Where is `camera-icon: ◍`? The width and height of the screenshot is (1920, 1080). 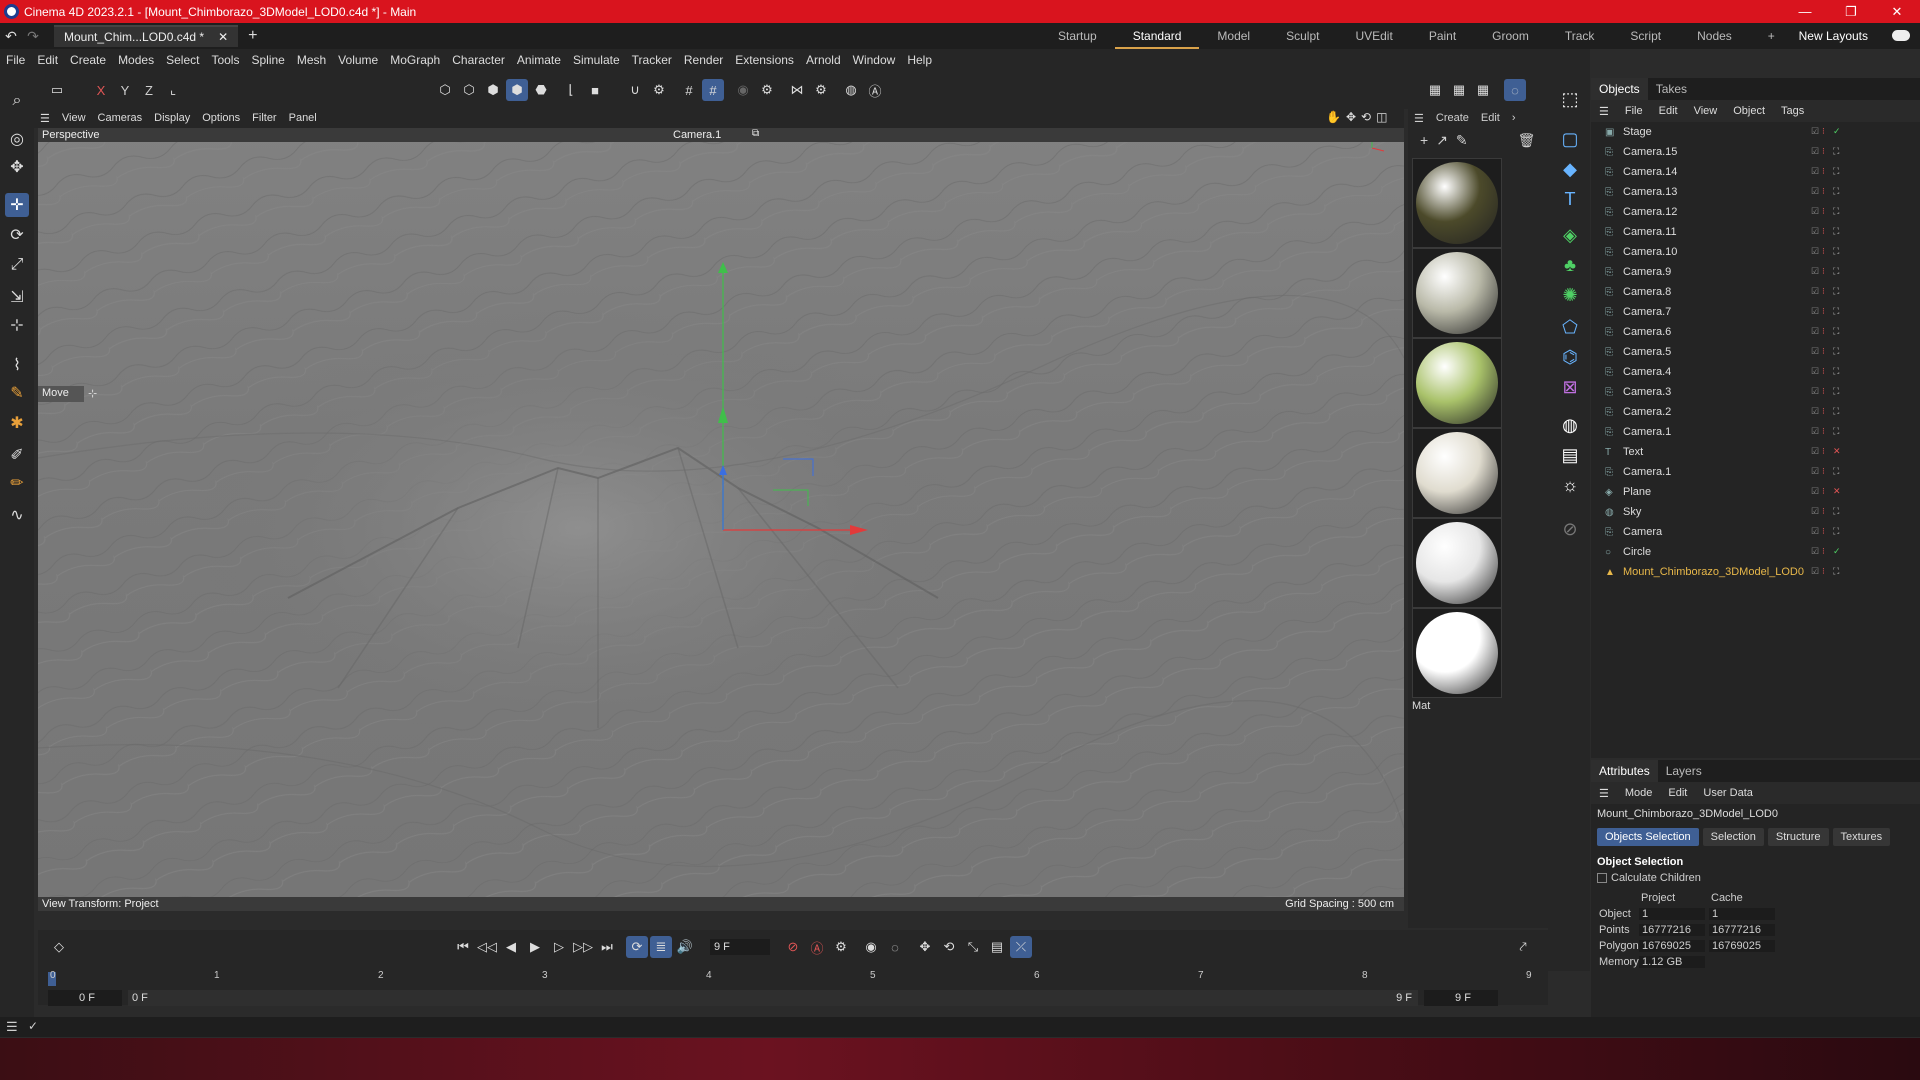
camera-icon: ◍ is located at coordinates (851, 90).